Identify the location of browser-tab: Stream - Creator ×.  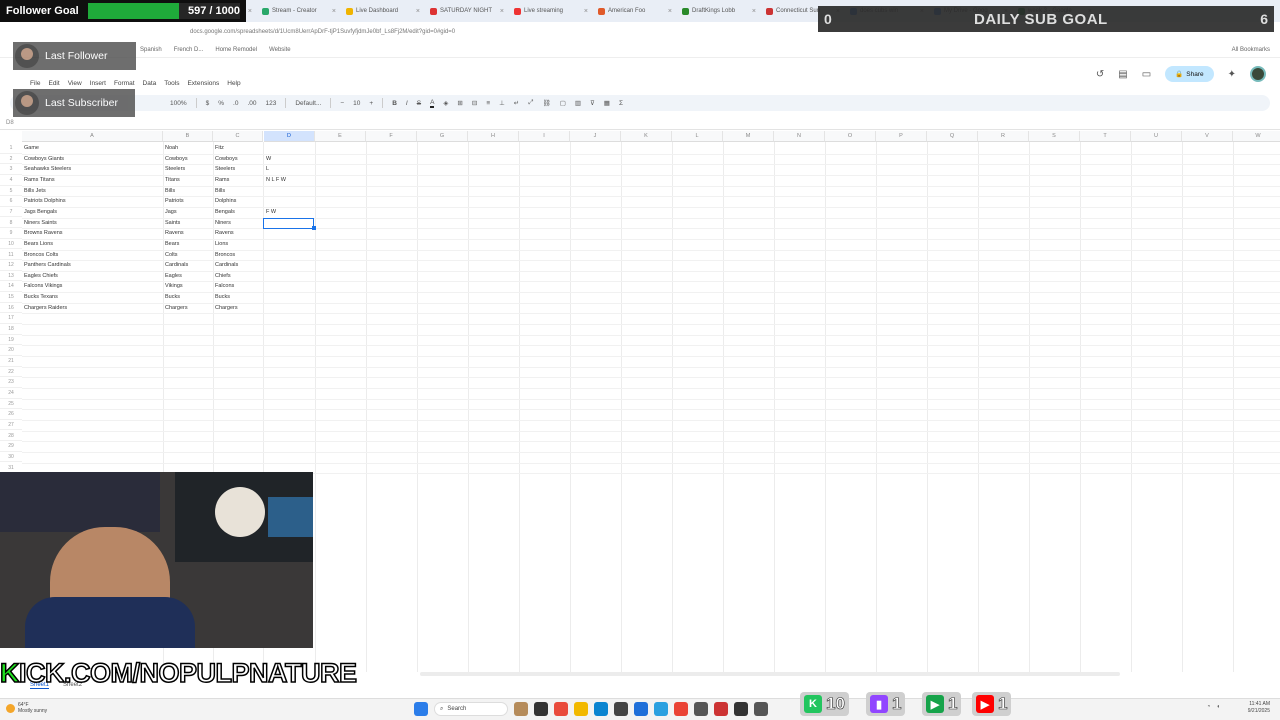
(299, 11).